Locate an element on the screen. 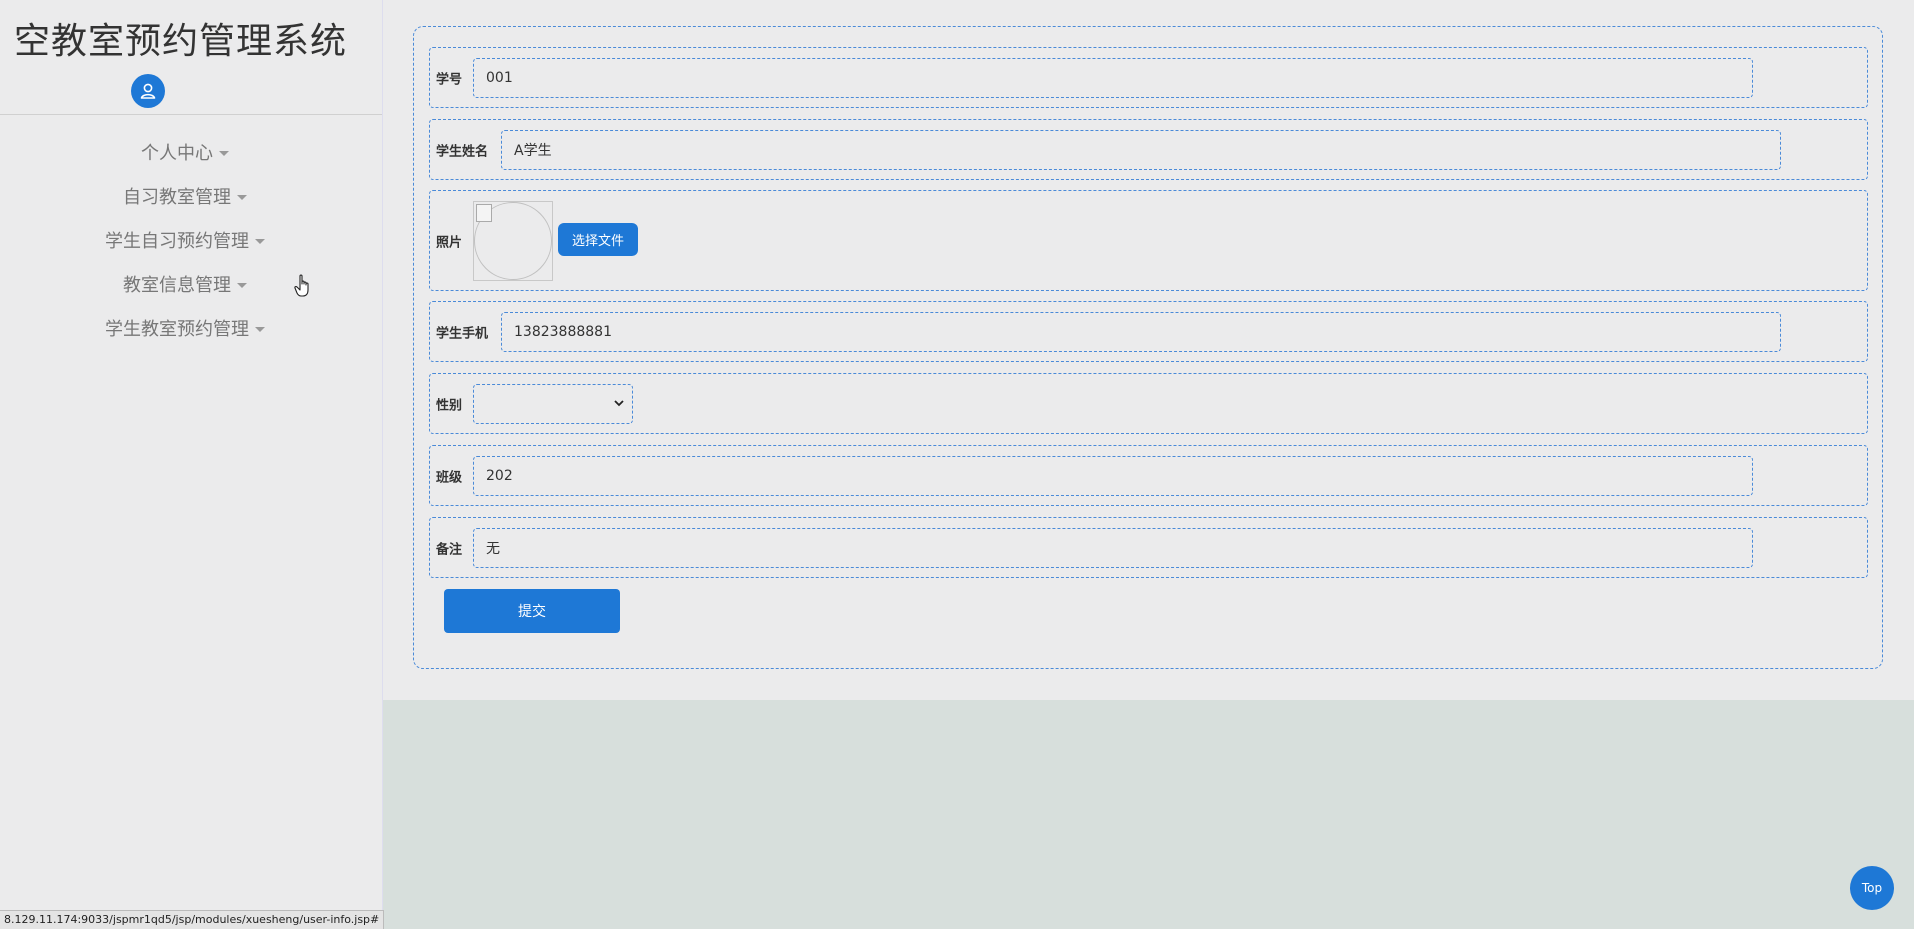  form-row-student-name: 学生姓名 is located at coordinates (1148, 149).